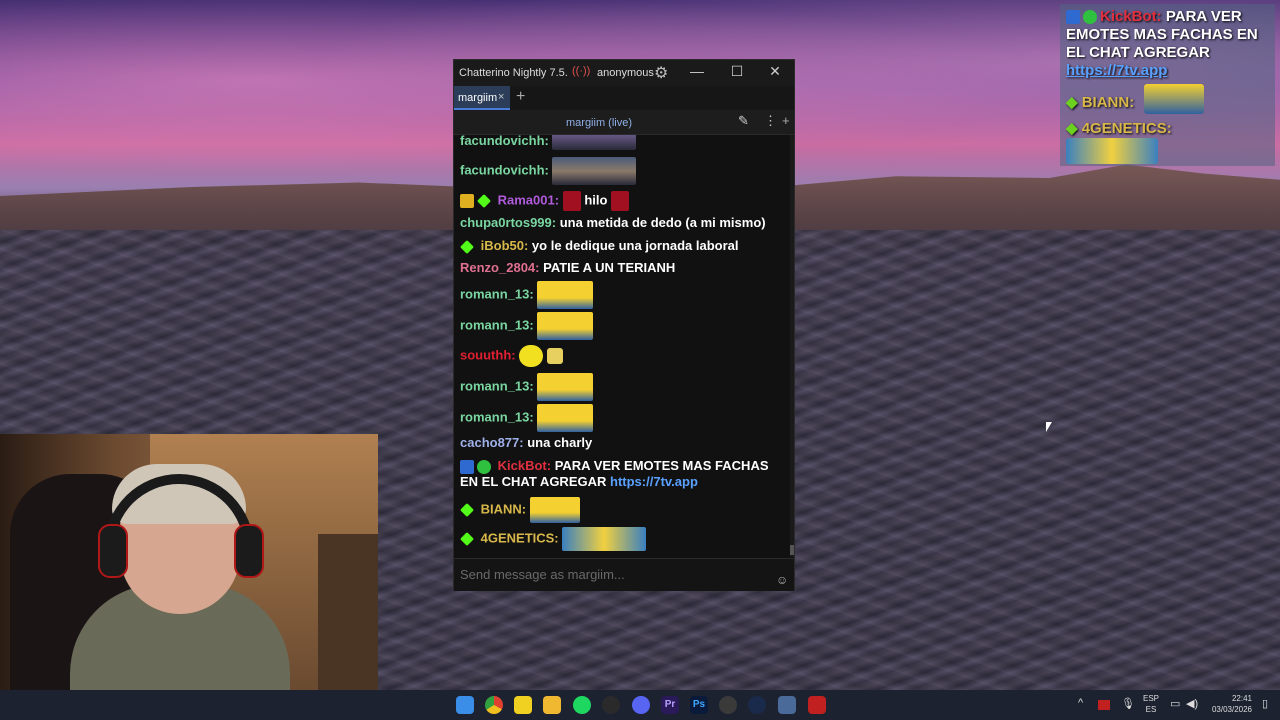 The height and width of the screenshot is (720, 1280). Describe the element at coordinates (611, 705) in the screenshot. I see `obs-icon` at that location.